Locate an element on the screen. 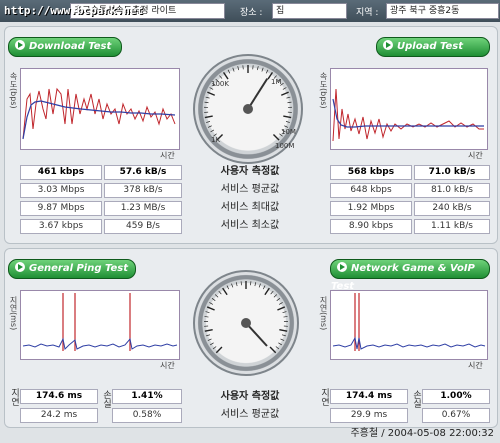 This screenshot has height=443, width=500. game-voip-test-button: Network Game & VoIP Test is located at coordinates (410, 275).